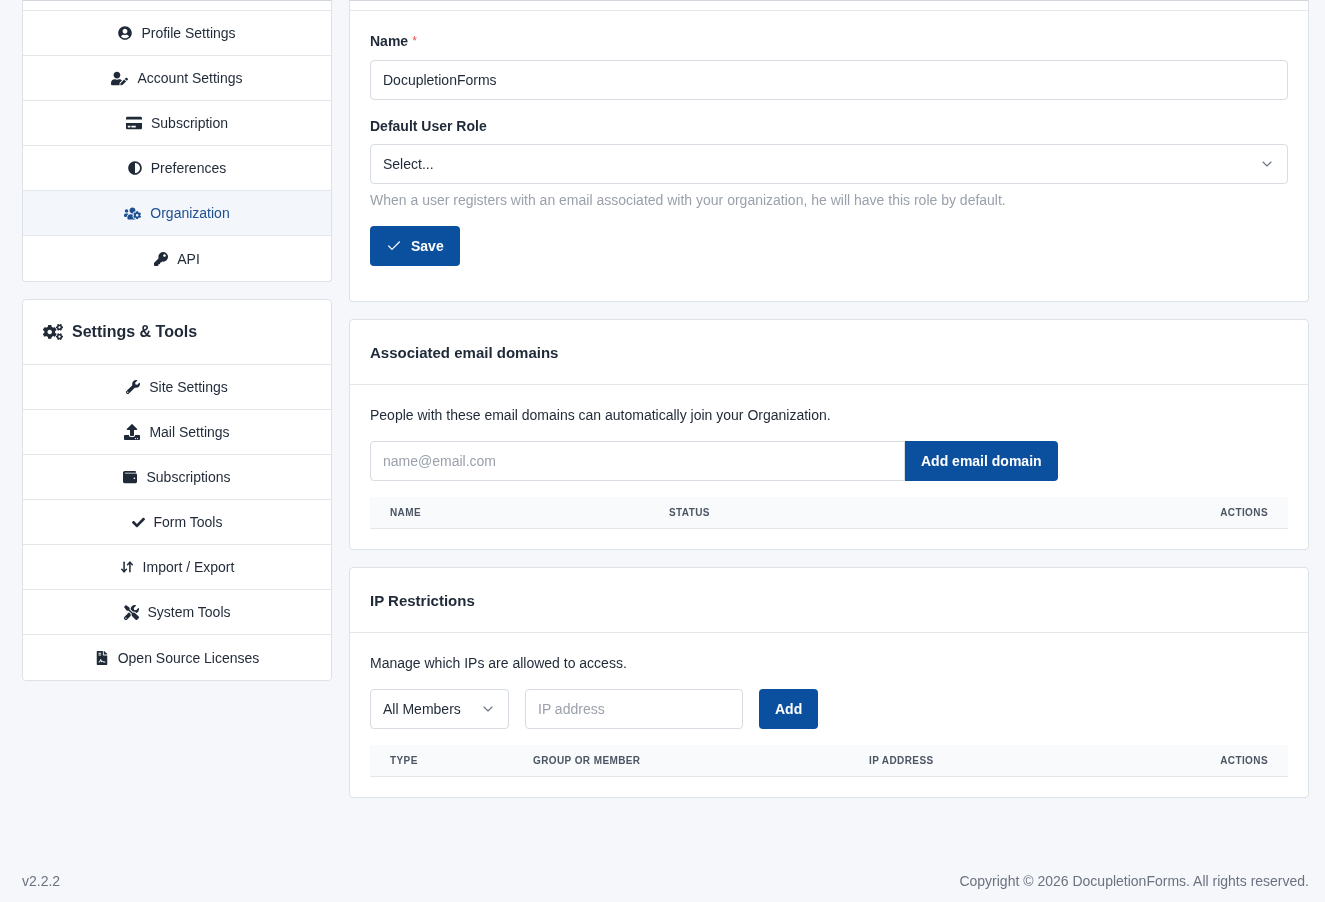  Describe the element at coordinates (41, 881) in the screenshot. I see `version-label: v2.2.2` at that location.